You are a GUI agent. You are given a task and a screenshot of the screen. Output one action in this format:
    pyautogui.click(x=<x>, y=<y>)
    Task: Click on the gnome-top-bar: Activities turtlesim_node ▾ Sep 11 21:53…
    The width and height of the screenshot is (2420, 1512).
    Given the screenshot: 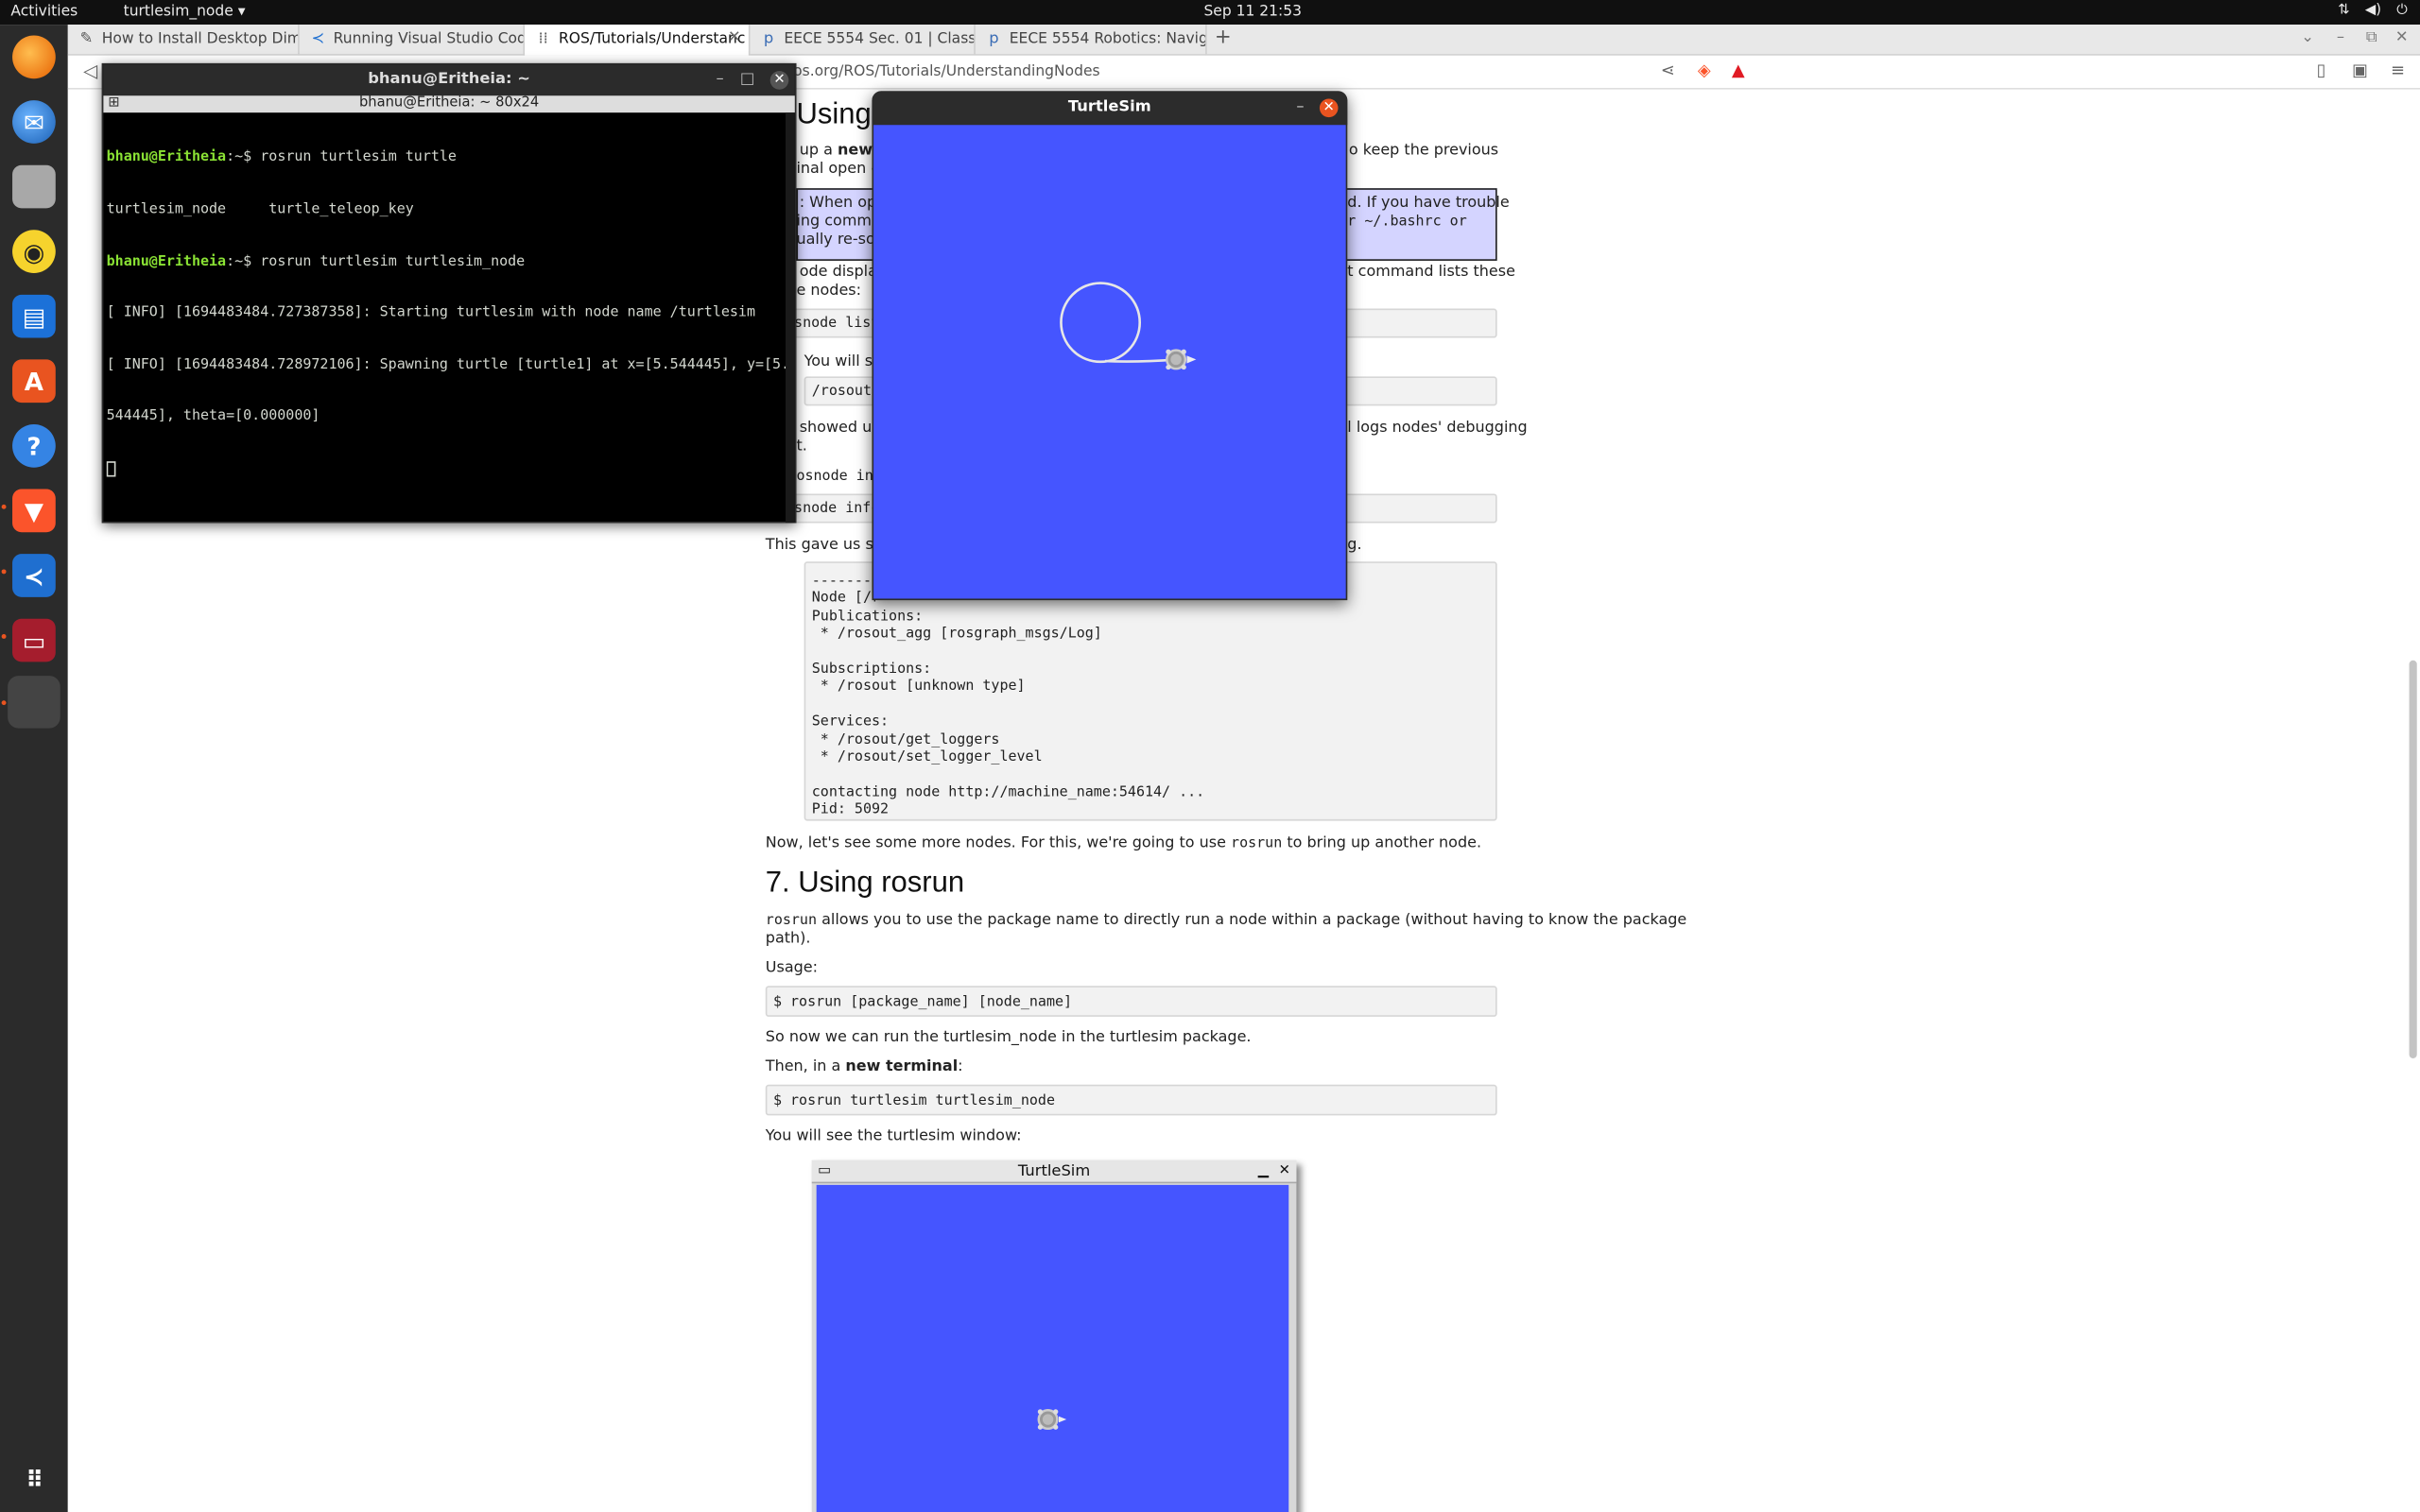 What is the action you would take?
    pyautogui.click(x=1210, y=13)
    